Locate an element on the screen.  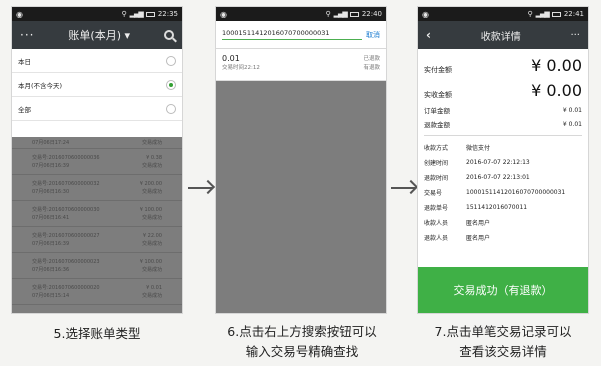
detail-row: 退款时间 2016-07-07 22:13:01 is located at coordinates (503, 177).